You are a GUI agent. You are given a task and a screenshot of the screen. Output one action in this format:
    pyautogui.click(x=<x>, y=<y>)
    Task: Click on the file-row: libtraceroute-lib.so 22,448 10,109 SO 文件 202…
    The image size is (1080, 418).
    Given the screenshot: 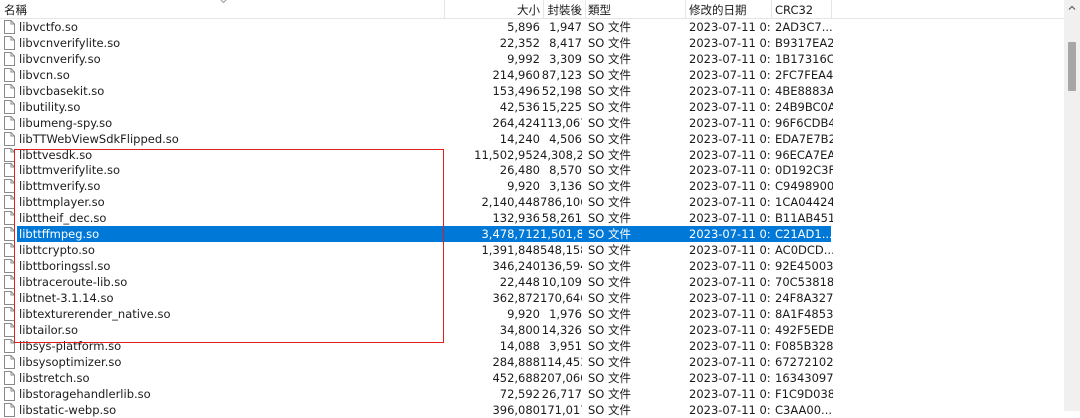 What is the action you would take?
    pyautogui.click(x=532, y=282)
    